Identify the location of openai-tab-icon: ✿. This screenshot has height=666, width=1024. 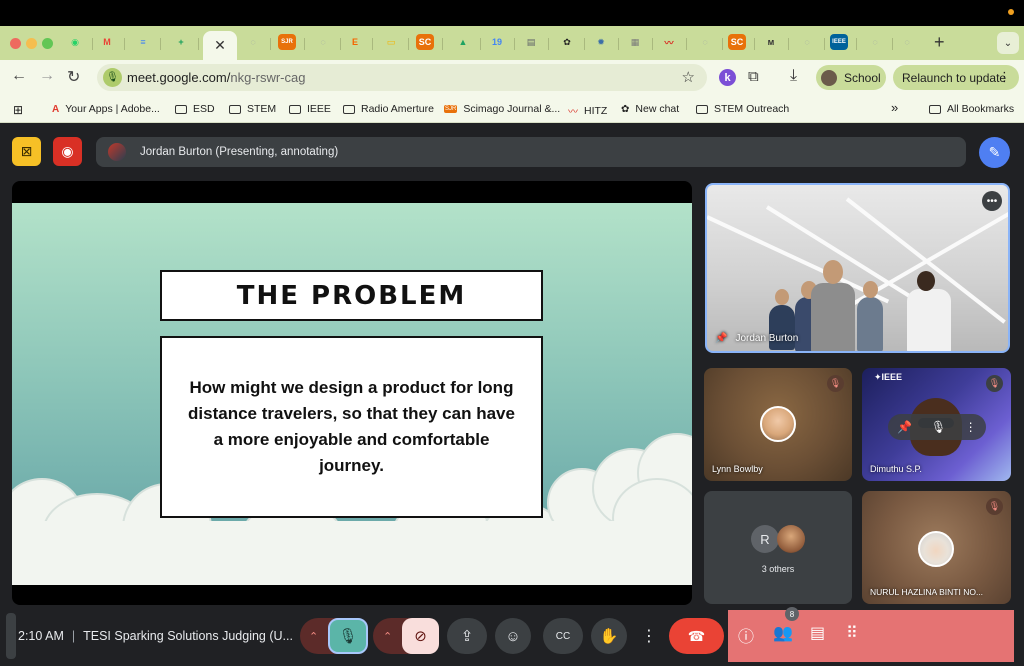
(567, 42).